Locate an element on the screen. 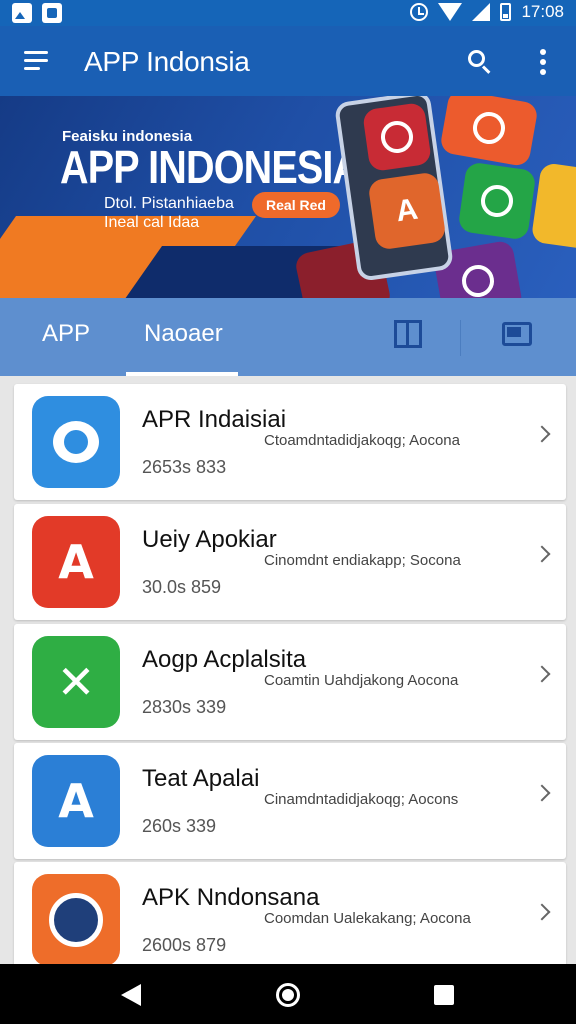 The image size is (576, 1024). battery-icon is located at coordinates (506, 12).